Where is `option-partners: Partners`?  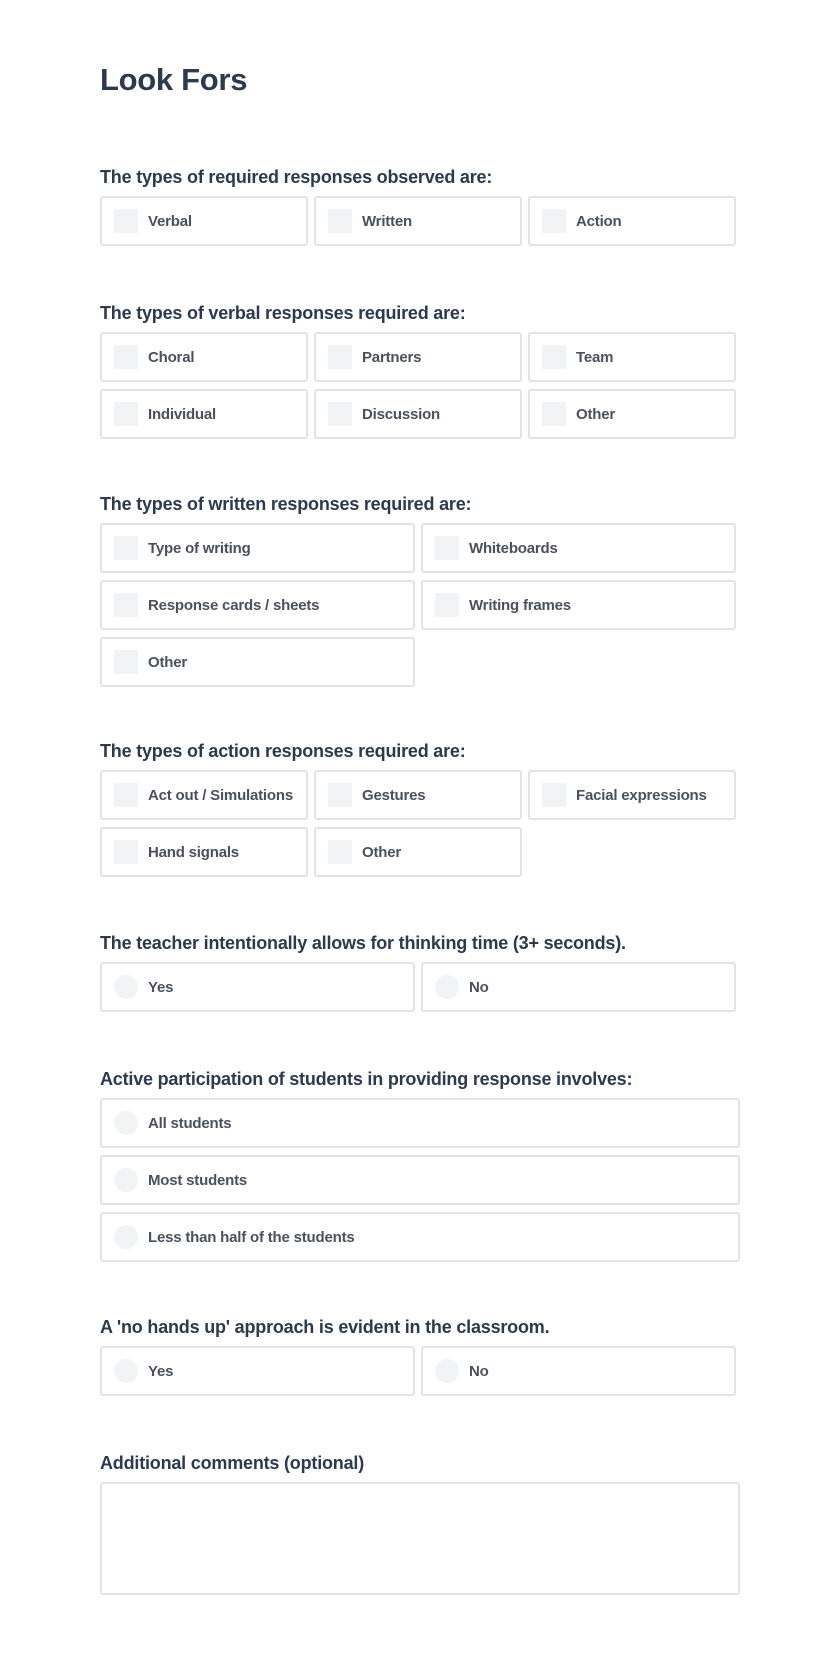
option-partners: Partners is located at coordinates (418, 357).